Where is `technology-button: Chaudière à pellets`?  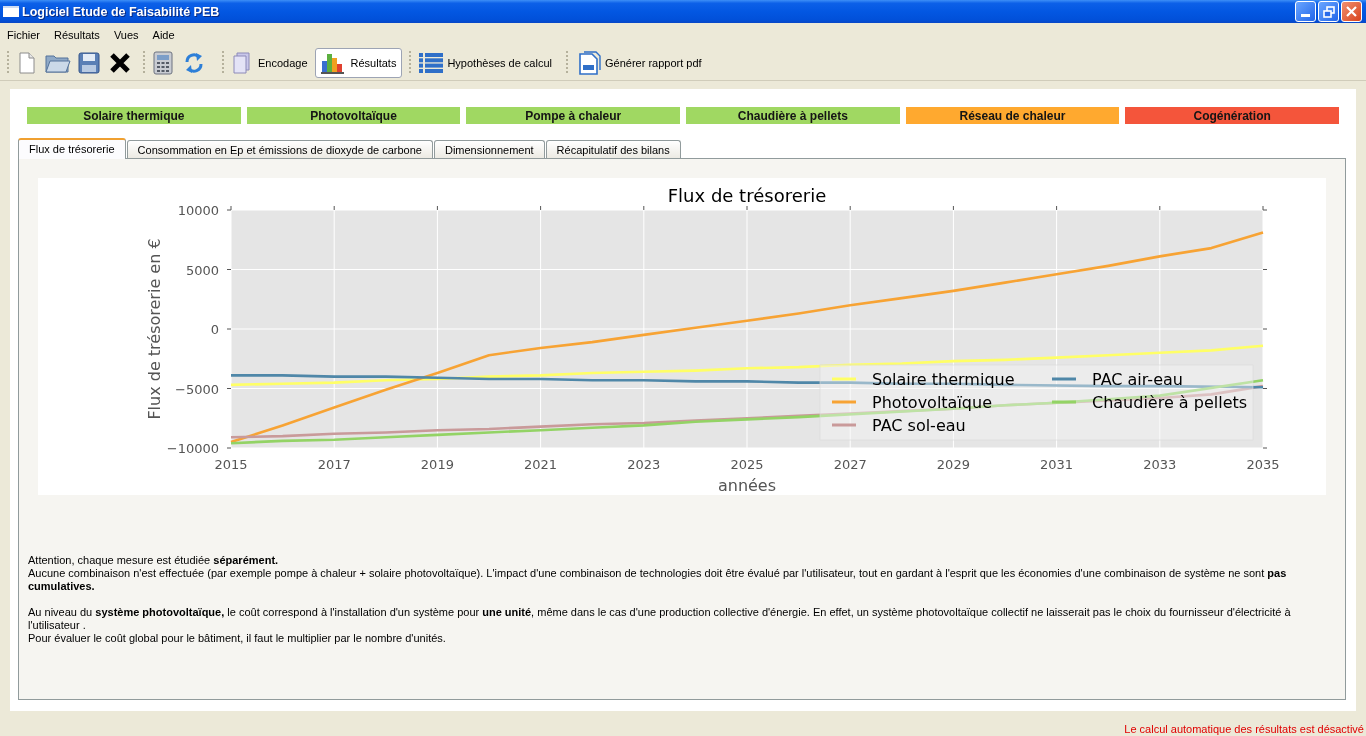
technology-button: Chaudière à pellets is located at coordinates (793, 115).